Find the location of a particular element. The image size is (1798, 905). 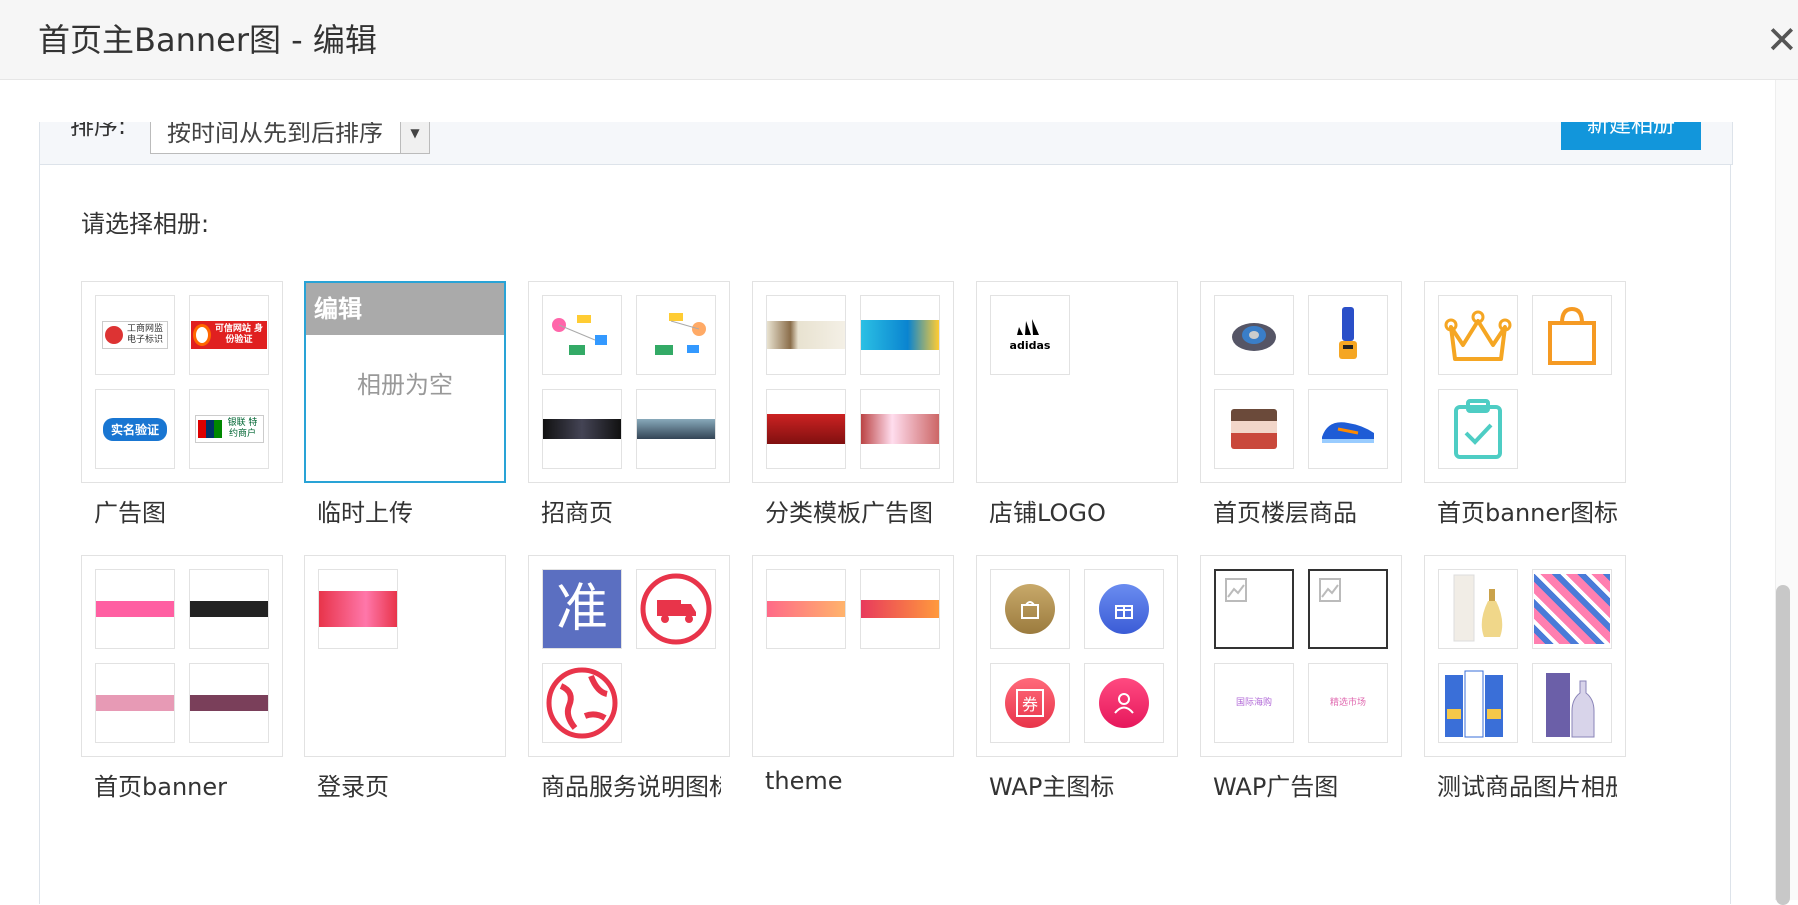

album-thumb: 实名验证 is located at coordinates (135, 429).